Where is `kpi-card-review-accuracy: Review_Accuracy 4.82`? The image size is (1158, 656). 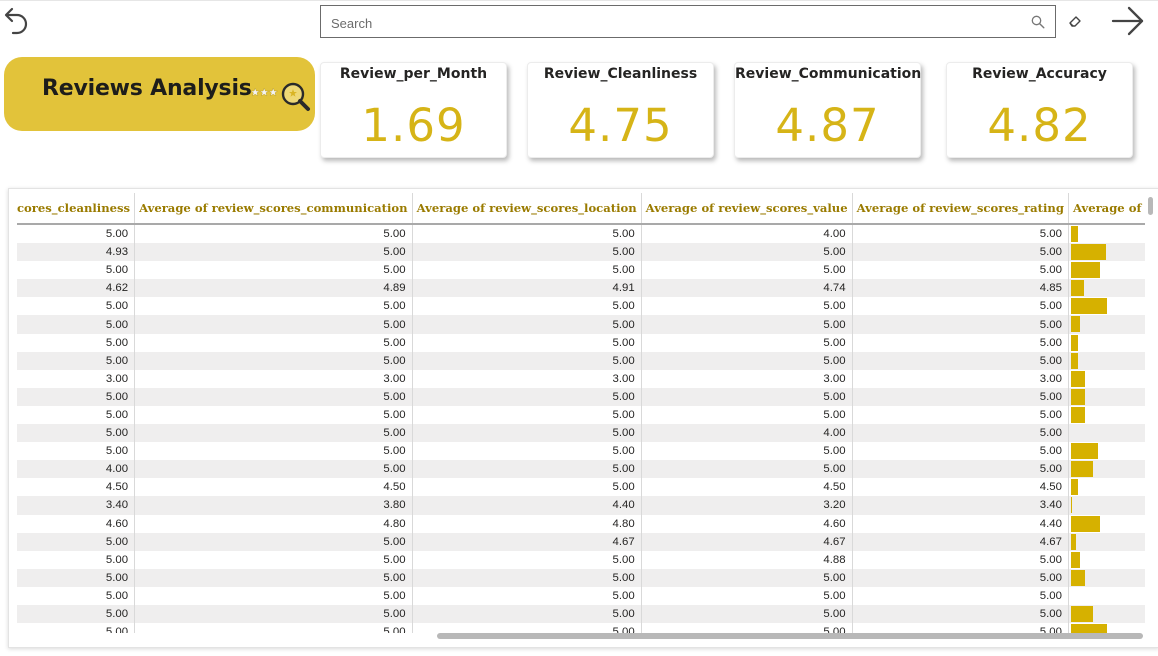 kpi-card-review-accuracy: Review_Accuracy 4.82 is located at coordinates (1039, 110).